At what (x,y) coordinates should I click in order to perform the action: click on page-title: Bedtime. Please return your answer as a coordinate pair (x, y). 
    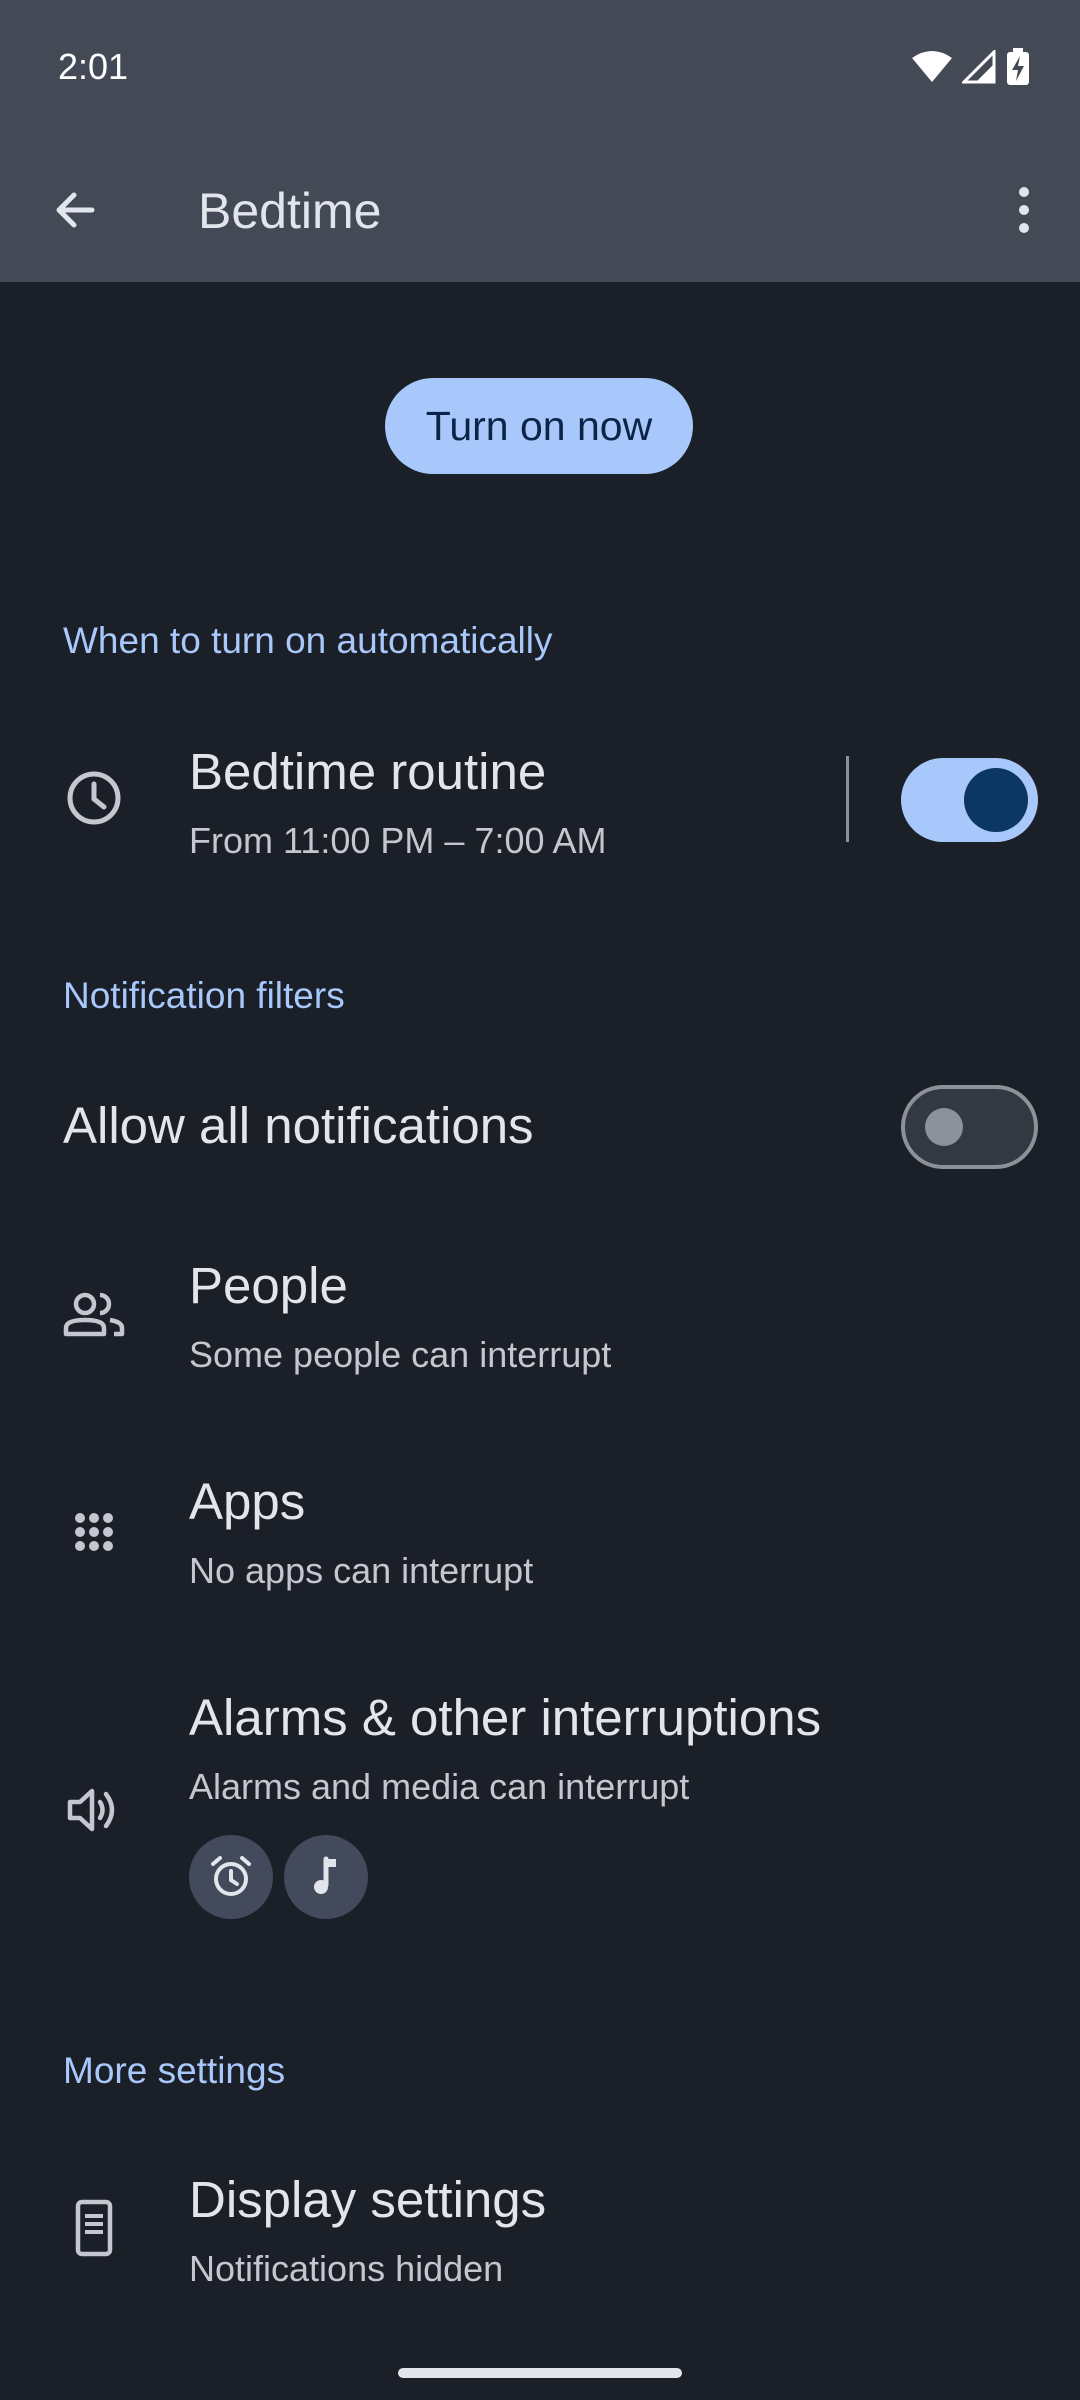
    Looking at the image, I should click on (290, 211).